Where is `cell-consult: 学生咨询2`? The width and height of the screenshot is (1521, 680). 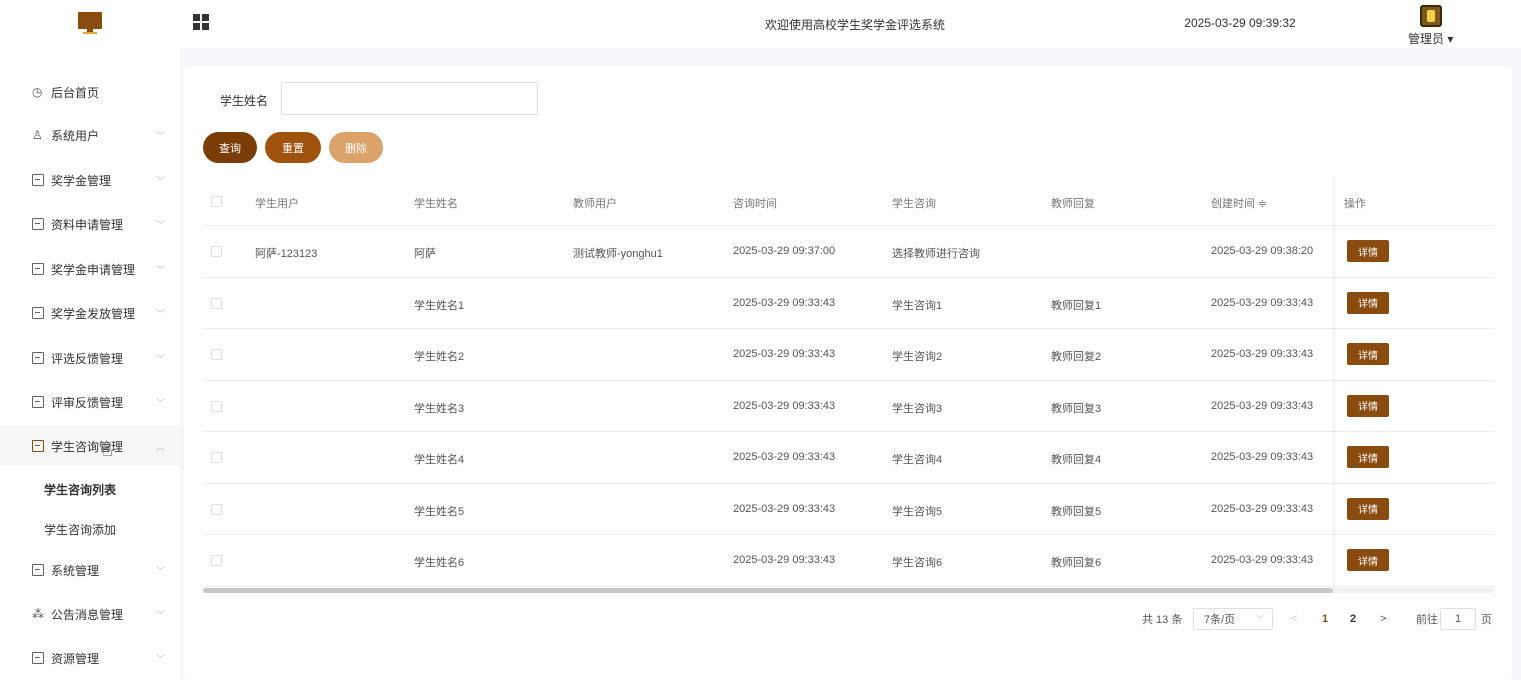 cell-consult: 学生咨询2 is located at coordinates (917, 357).